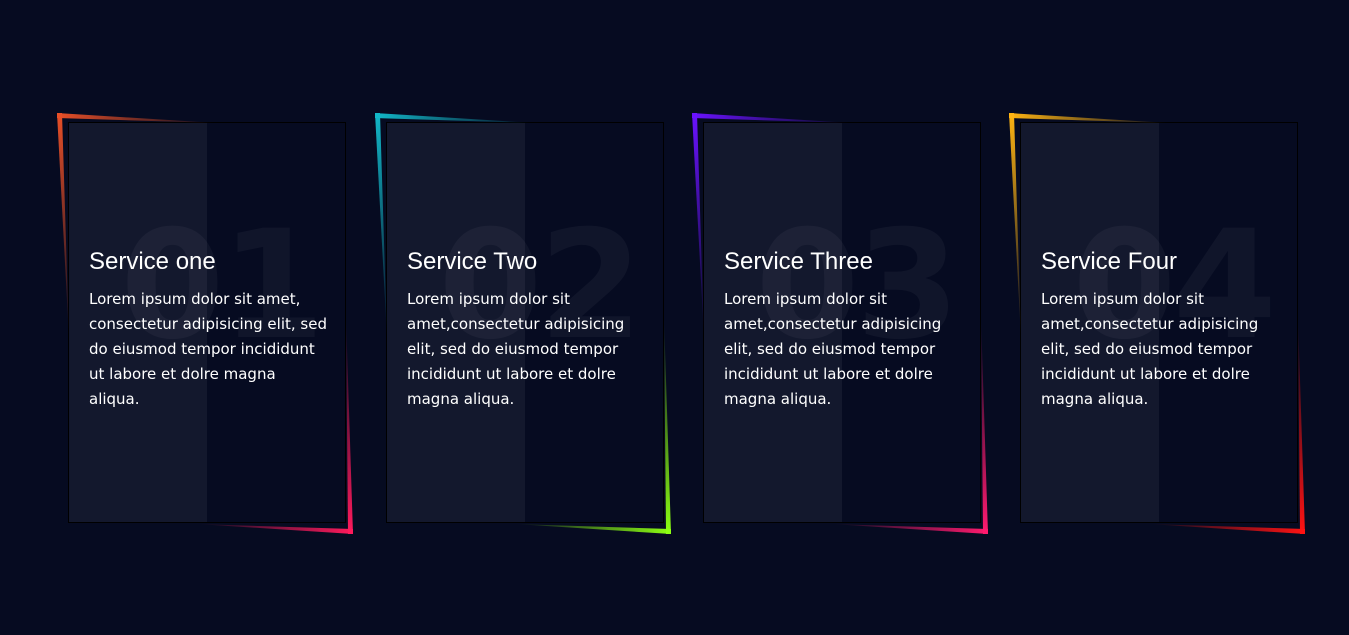 The width and height of the screenshot is (1349, 635). Describe the element at coordinates (152, 261) in the screenshot. I see `card-title: Service one` at that location.